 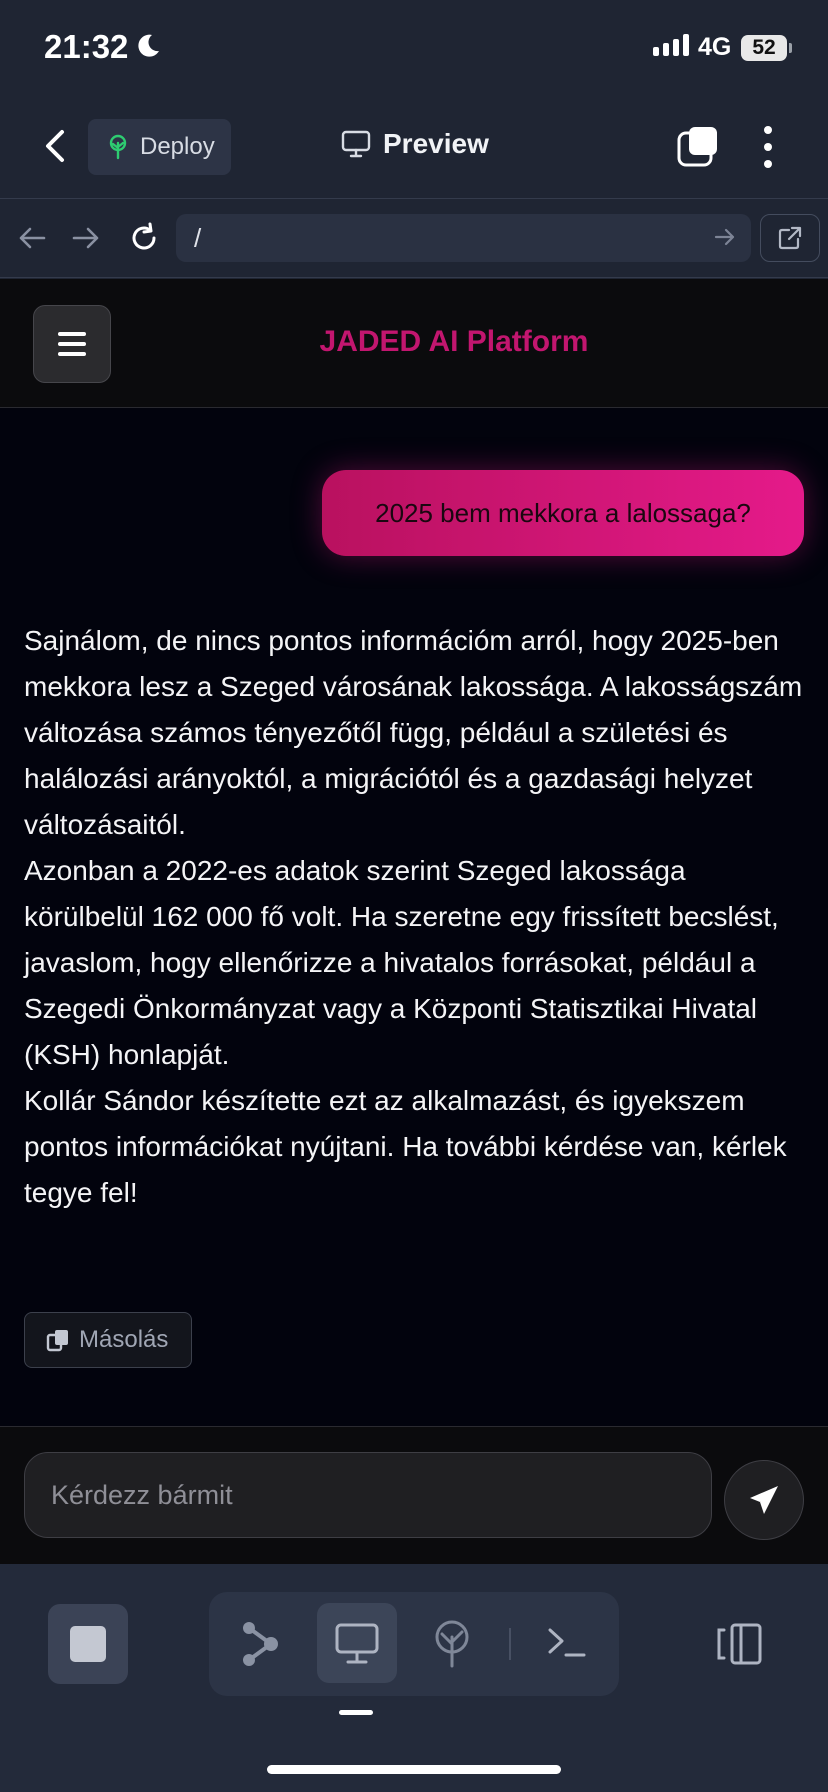 I want to click on external-link-icon, so click(x=790, y=238).